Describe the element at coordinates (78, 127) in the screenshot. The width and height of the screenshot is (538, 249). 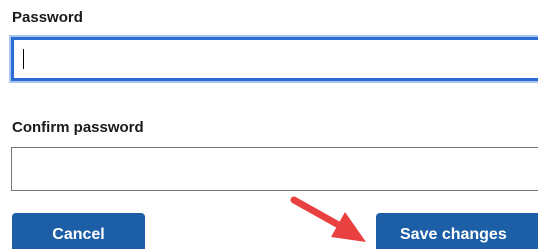
I see `confirm-password-label: Confirm password` at that location.